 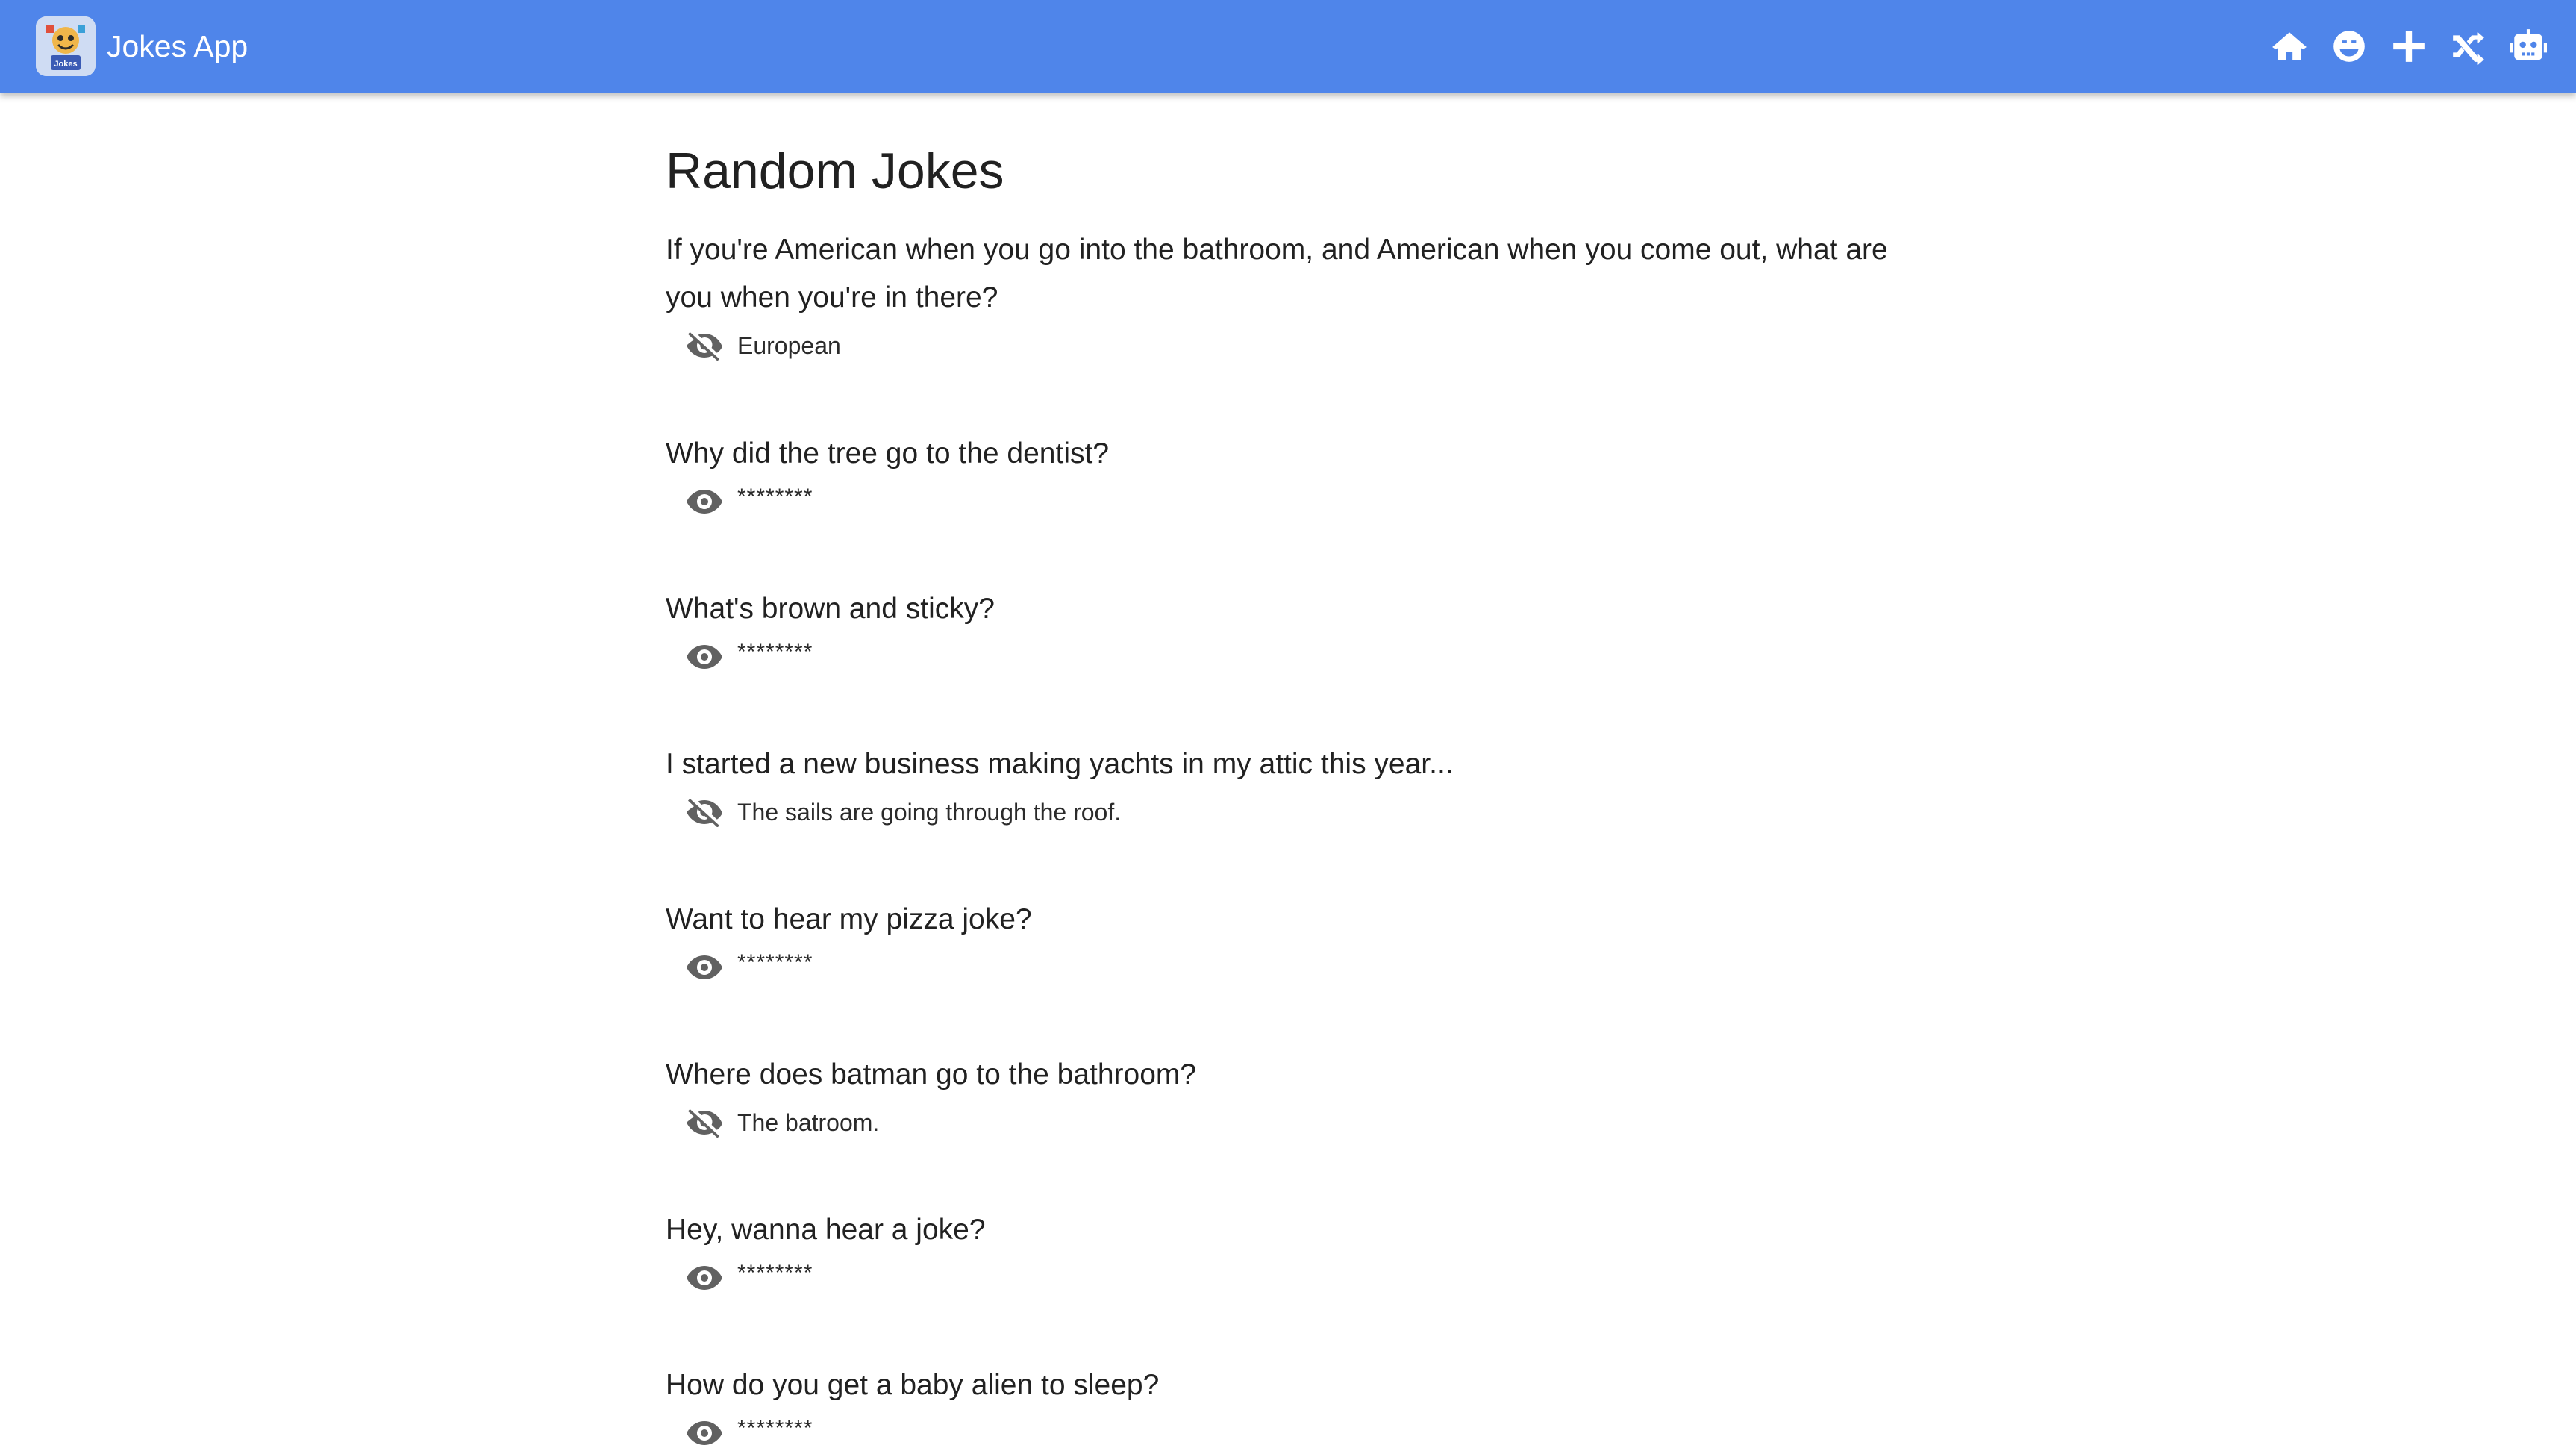 What do you see at coordinates (2349, 46) in the screenshot?
I see `smile-icon` at bounding box center [2349, 46].